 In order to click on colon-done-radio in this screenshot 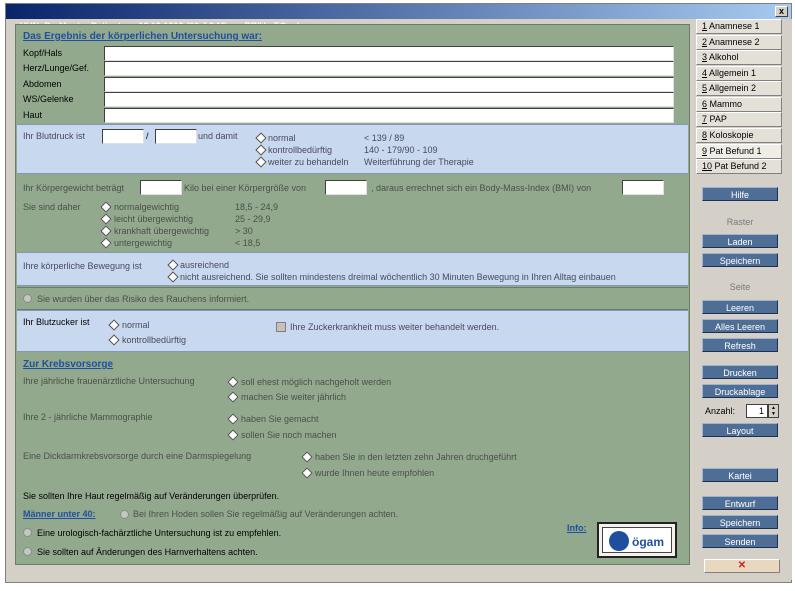, I will do `click(307, 457)`.